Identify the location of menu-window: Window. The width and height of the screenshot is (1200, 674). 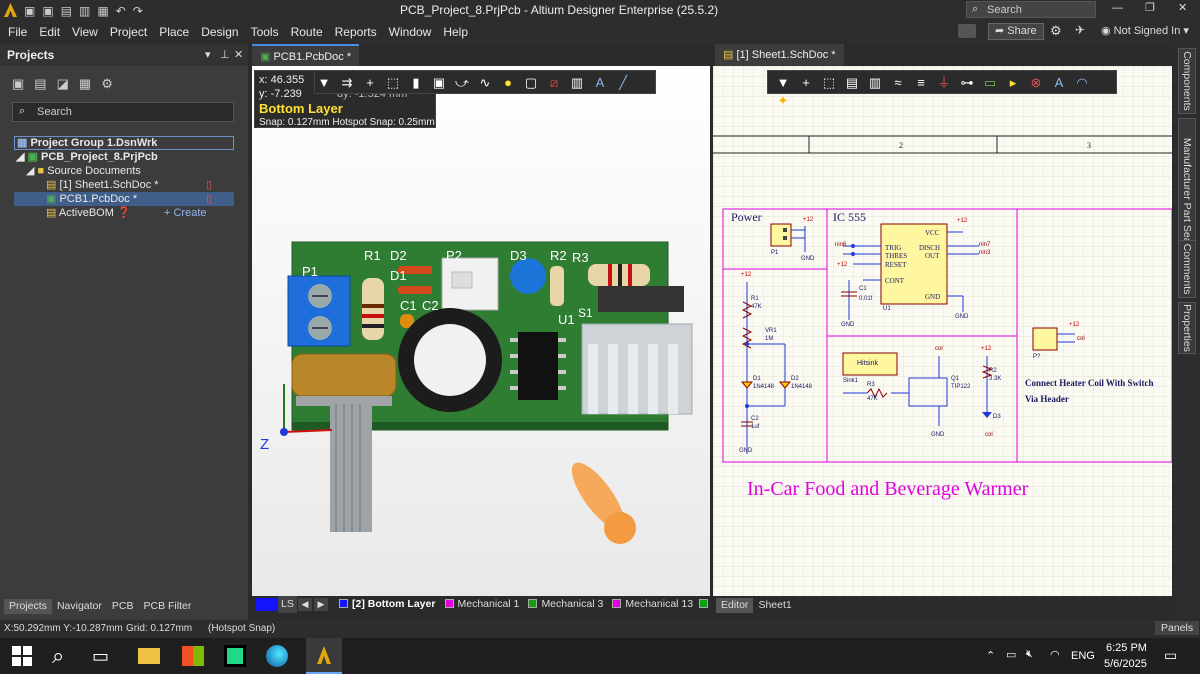
(410, 32).